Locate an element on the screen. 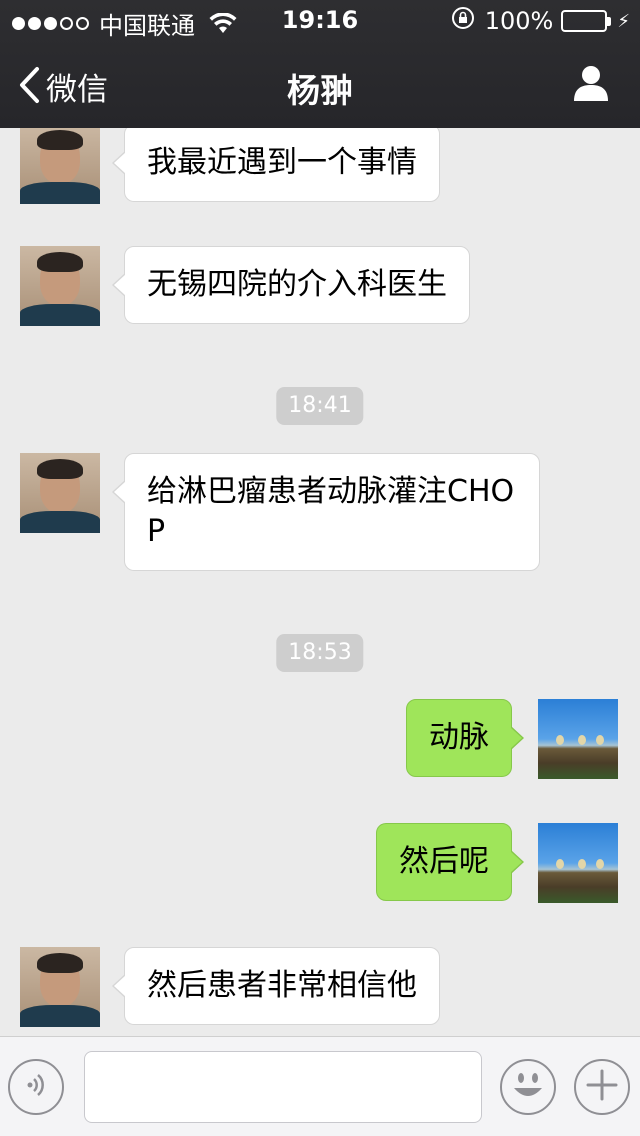 The width and height of the screenshot is (640, 1136). status-right: 100% ⚡ is located at coordinates (540, 21).